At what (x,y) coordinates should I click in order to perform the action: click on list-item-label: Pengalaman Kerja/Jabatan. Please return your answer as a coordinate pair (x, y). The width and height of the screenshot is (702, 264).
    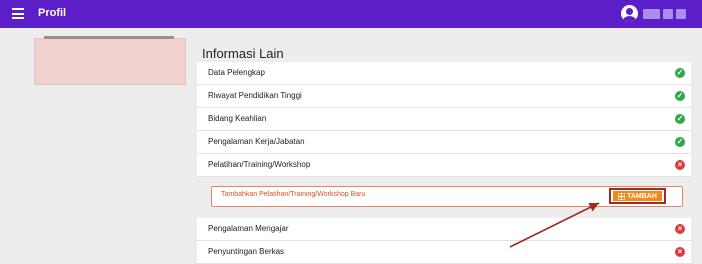
    Looking at the image, I should click on (256, 141).